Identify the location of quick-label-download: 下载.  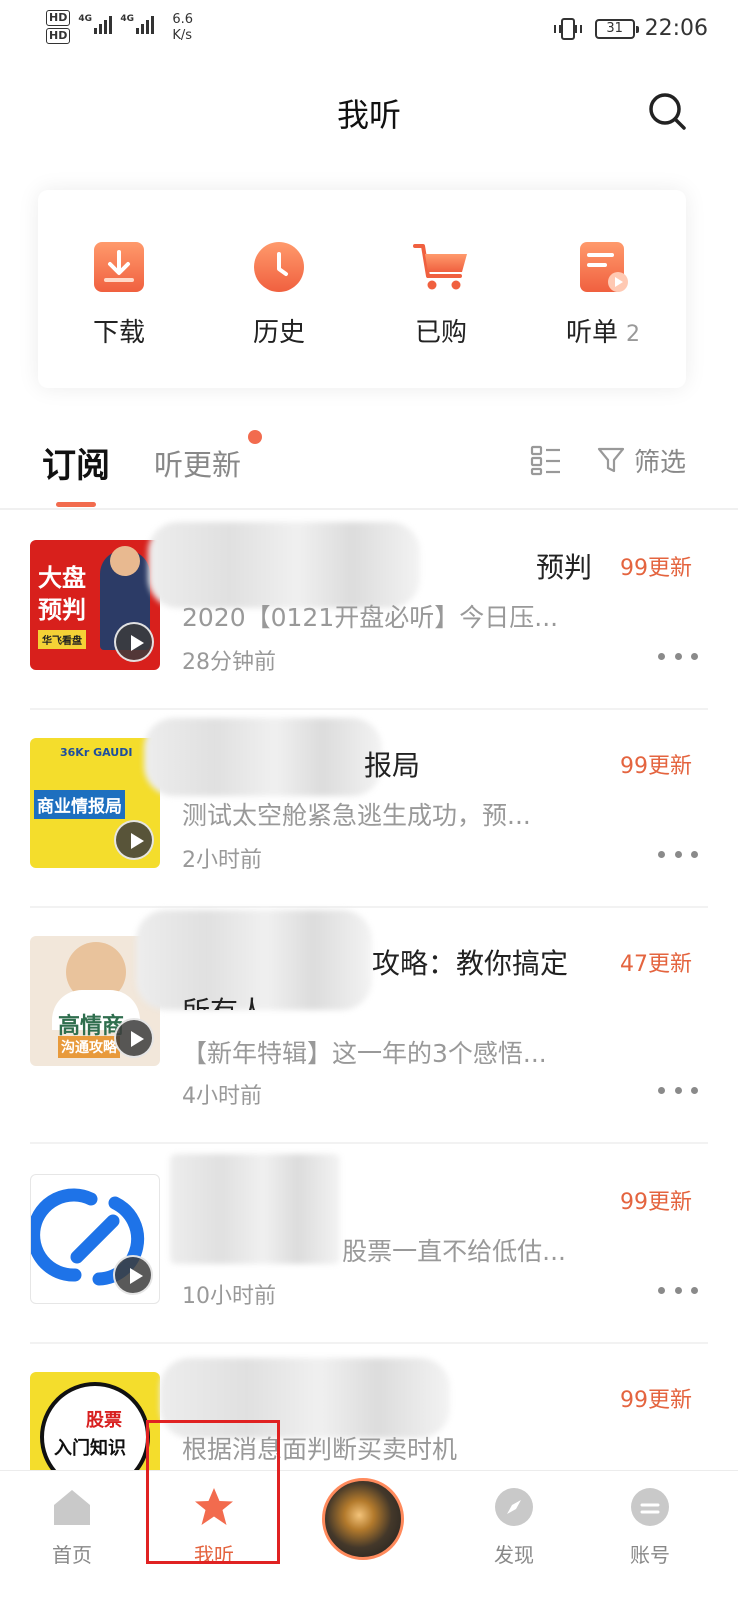
(118, 333).